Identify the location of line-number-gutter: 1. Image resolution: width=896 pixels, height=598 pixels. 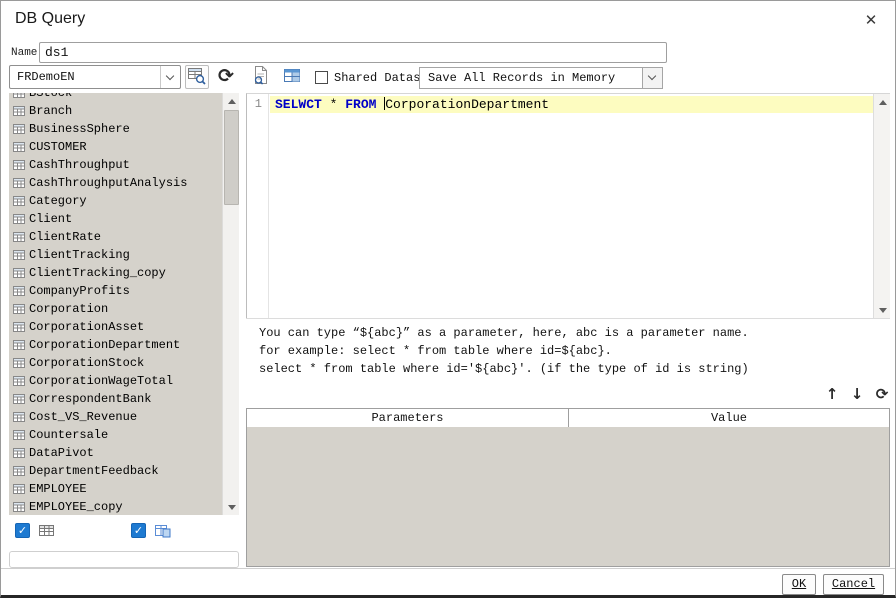
(258, 206).